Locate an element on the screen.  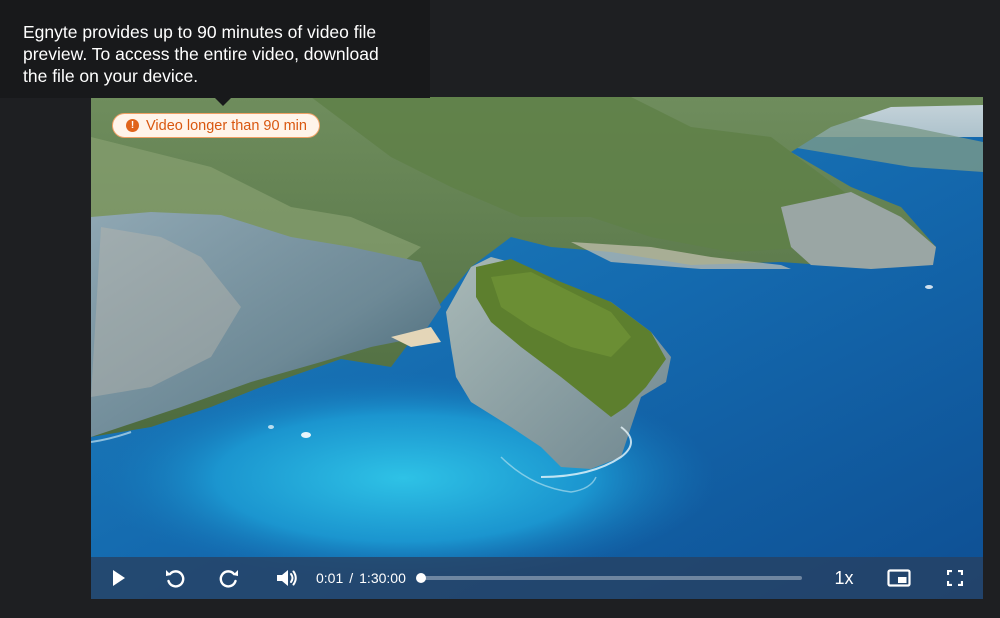
exclamation-icon: ! is located at coordinates (132, 125).